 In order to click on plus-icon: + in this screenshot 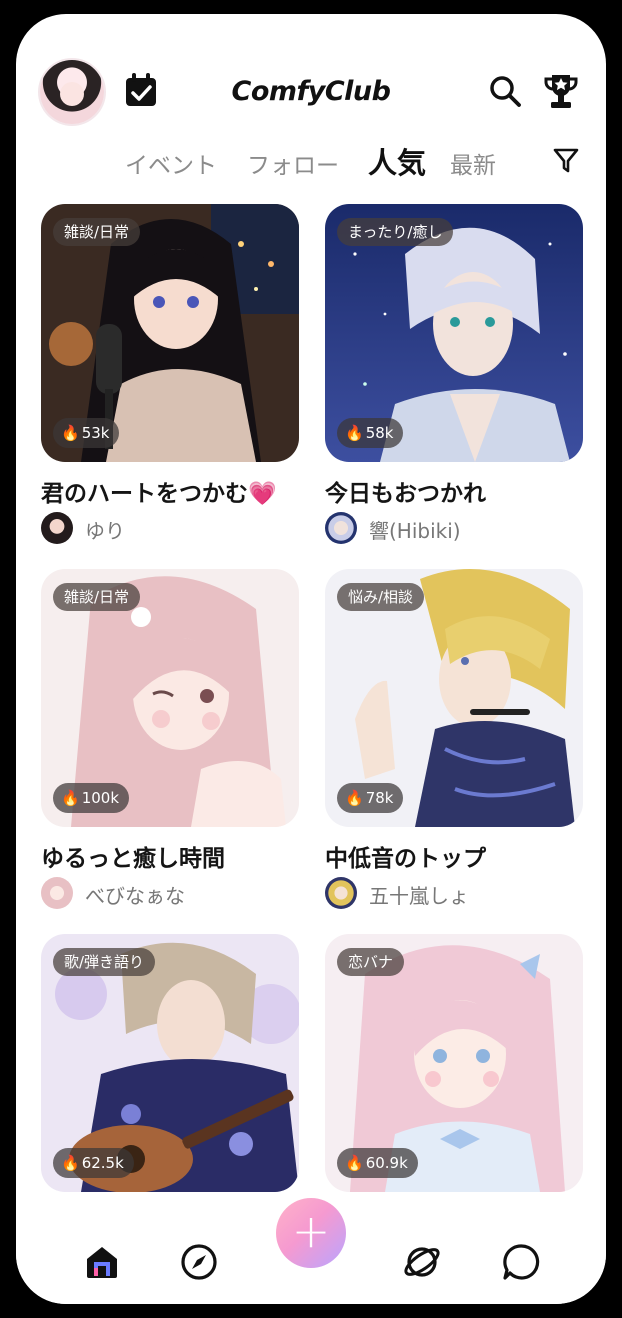, I will do `click(311, 1231)`.